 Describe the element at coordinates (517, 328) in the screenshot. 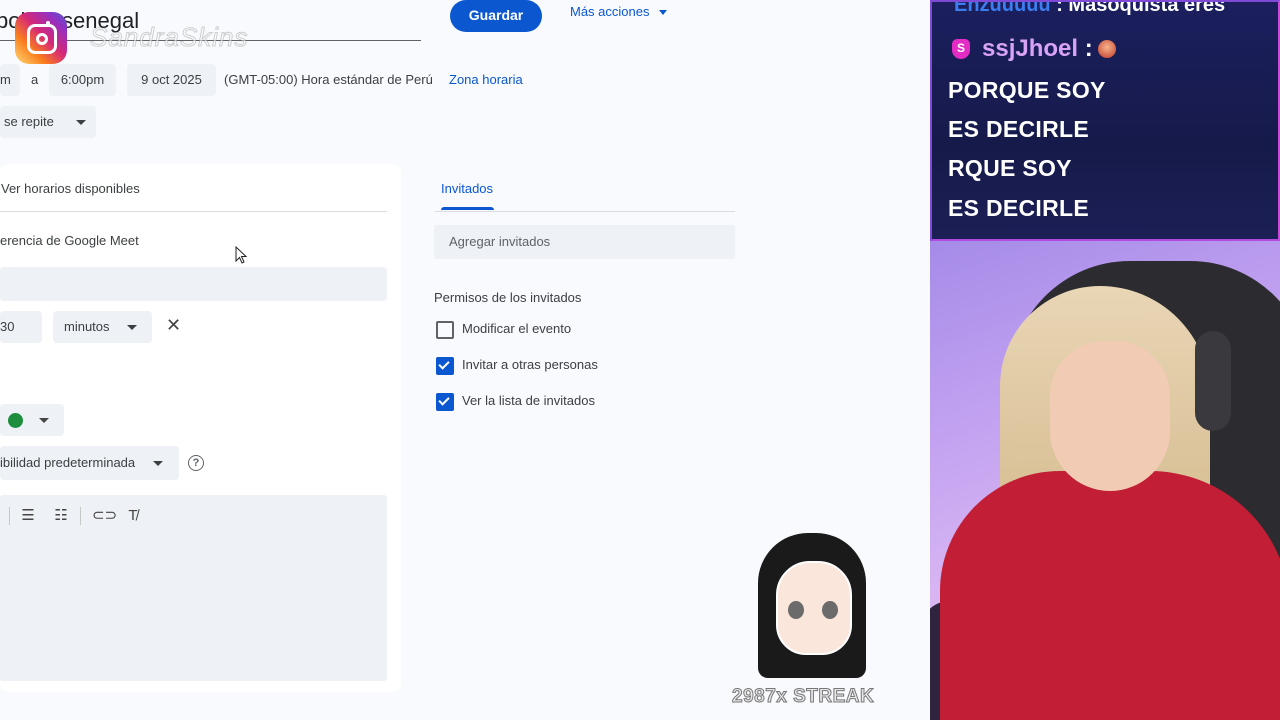

I see `checkbox-label: Modificar el evento` at that location.